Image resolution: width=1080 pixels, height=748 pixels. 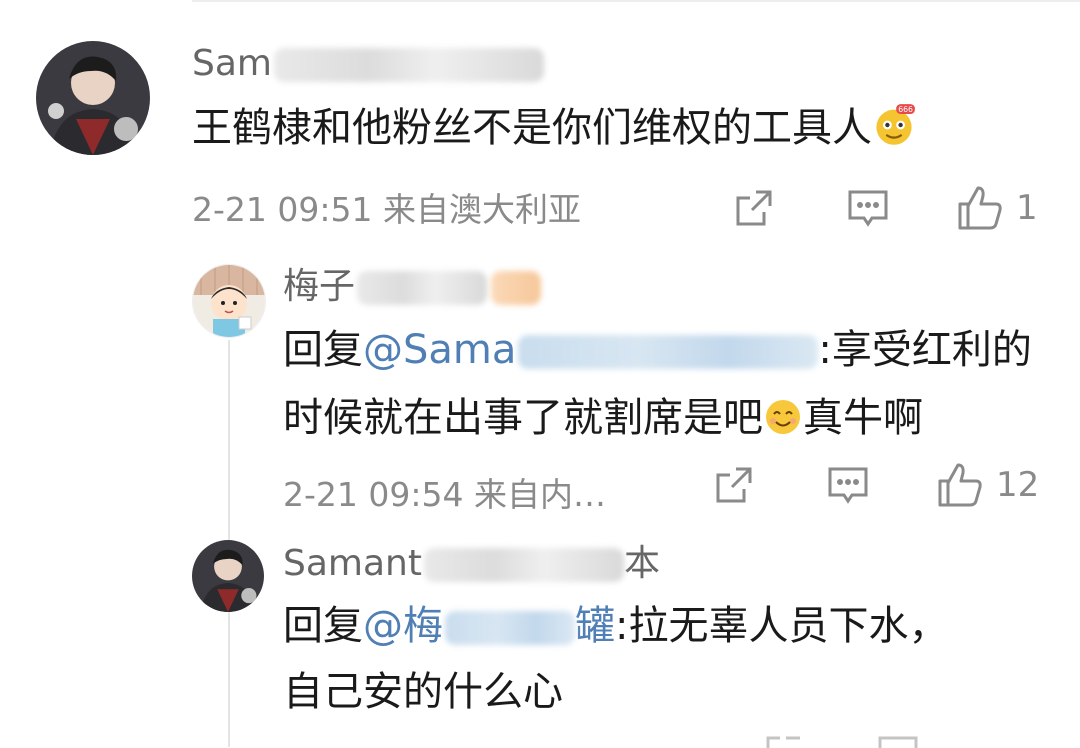 I want to click on comment-body: 王鹤棣和他粉丝不是你们维权的工具人, so click(x=532, y=128).